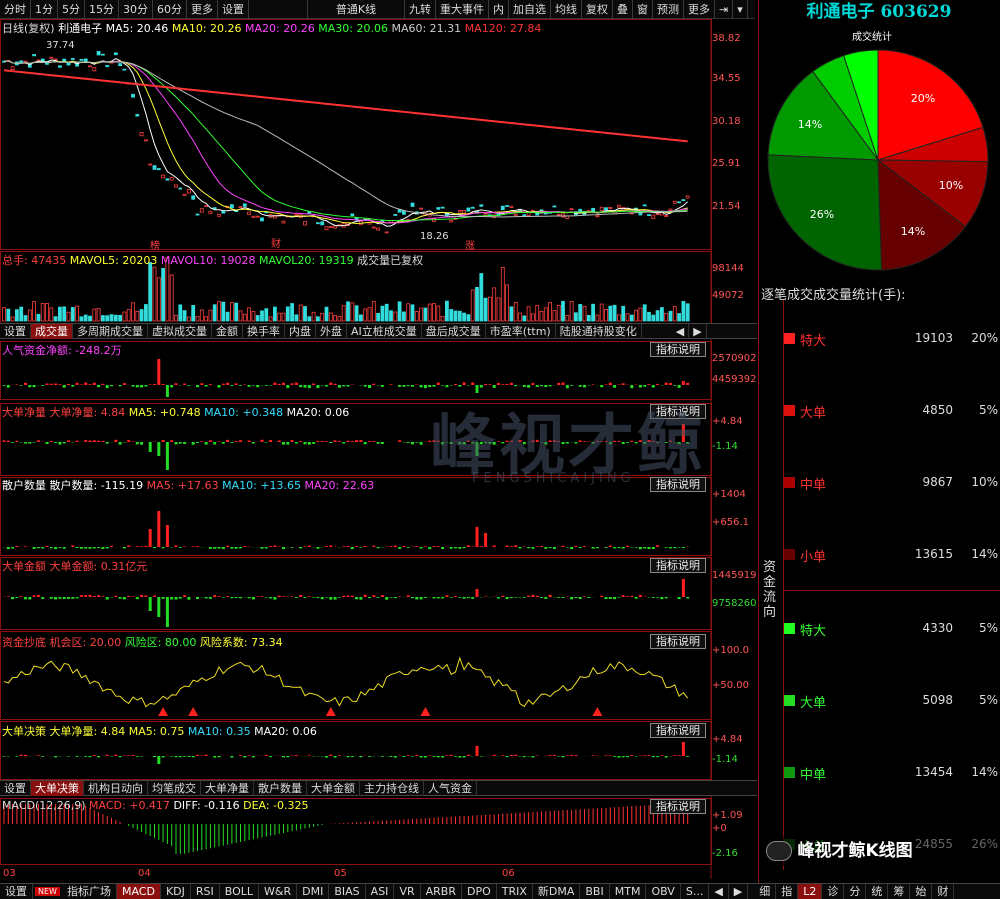 Image resolution: width=1000 pixels, height=899 pixels. I want to click on marker-cai: 财, so click(276, 242).